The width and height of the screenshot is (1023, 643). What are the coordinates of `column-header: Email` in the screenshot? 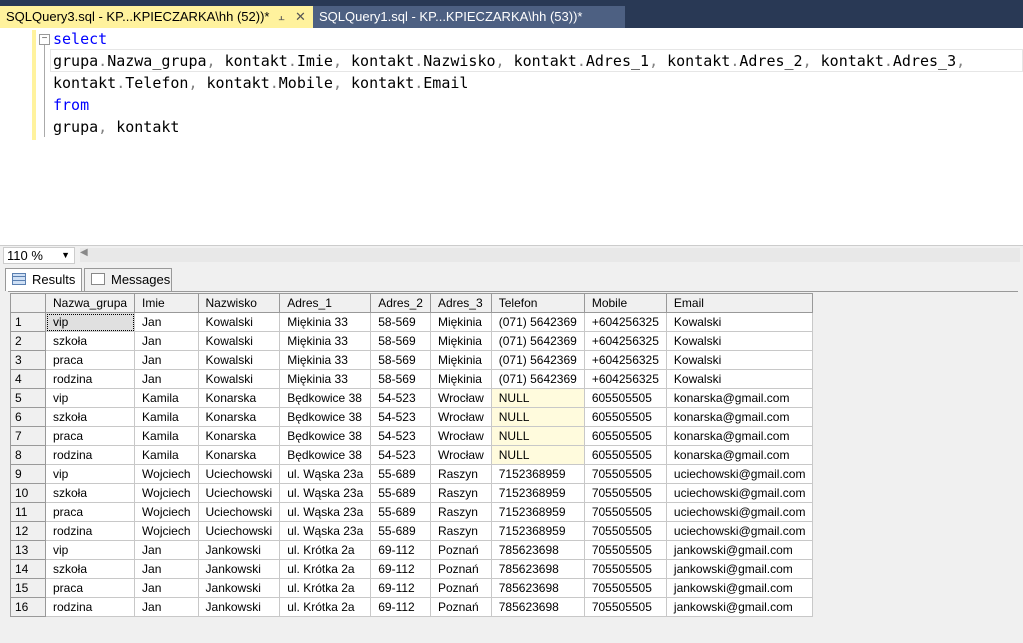 It's located at (739, 303).